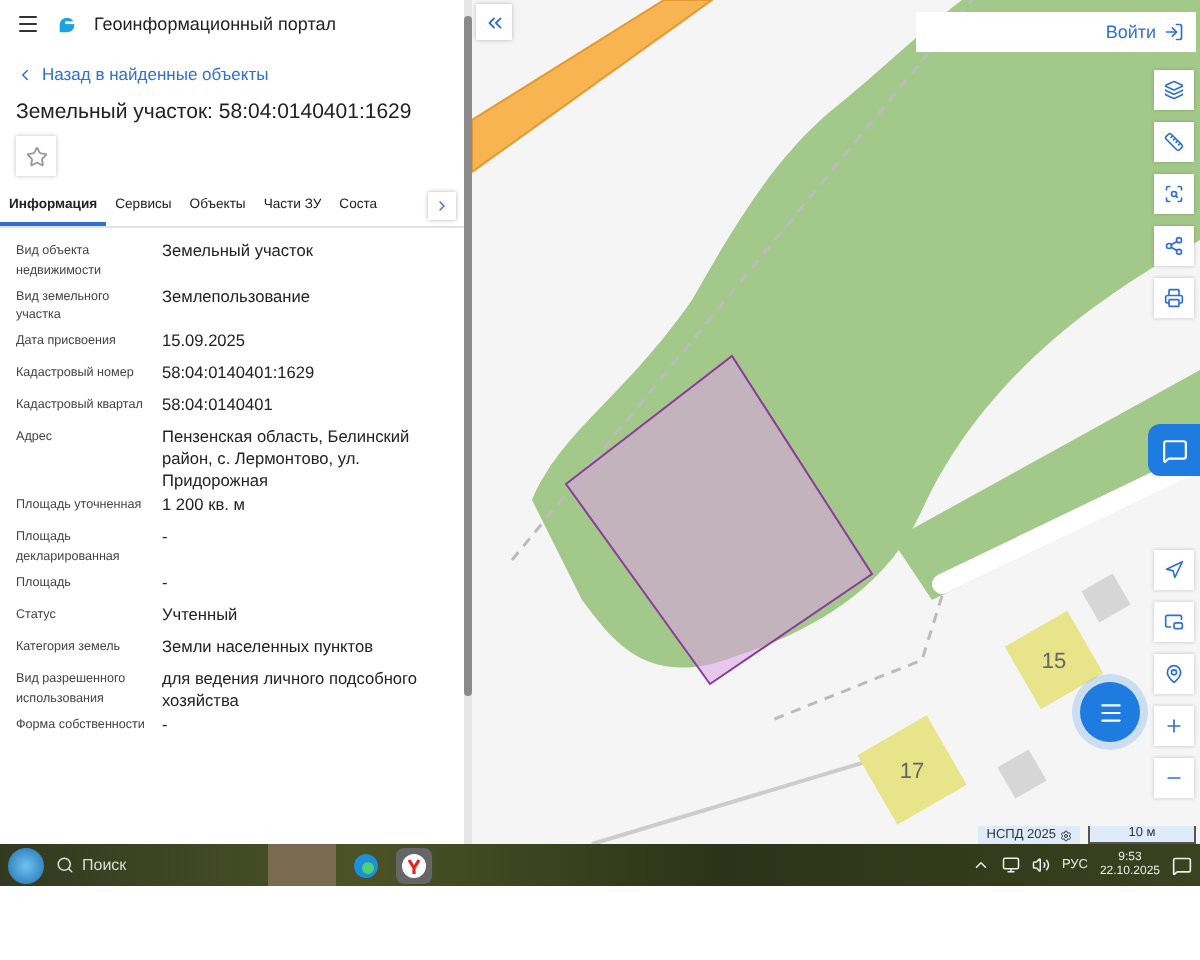 The width and height of the screenshot is (1200, 960). Describe the element at coordinates (1010, 865) in the screenshot. I see `network-icon` at that location.